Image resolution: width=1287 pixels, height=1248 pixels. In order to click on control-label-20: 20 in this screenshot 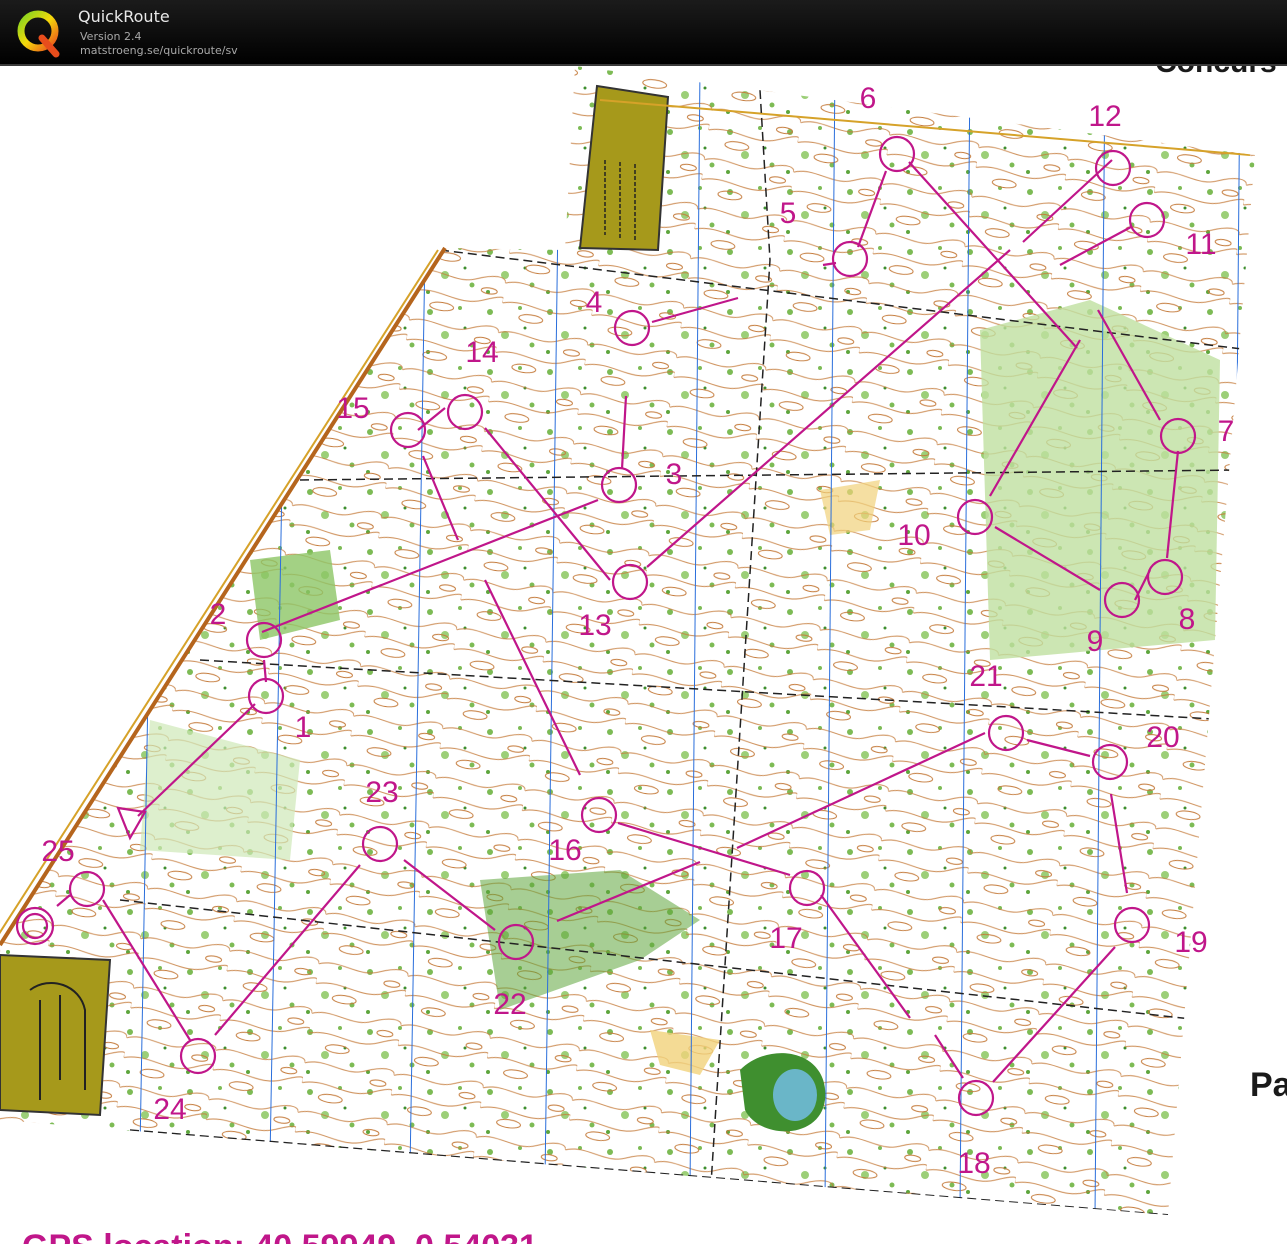, I will do `click(1162, 737)`.